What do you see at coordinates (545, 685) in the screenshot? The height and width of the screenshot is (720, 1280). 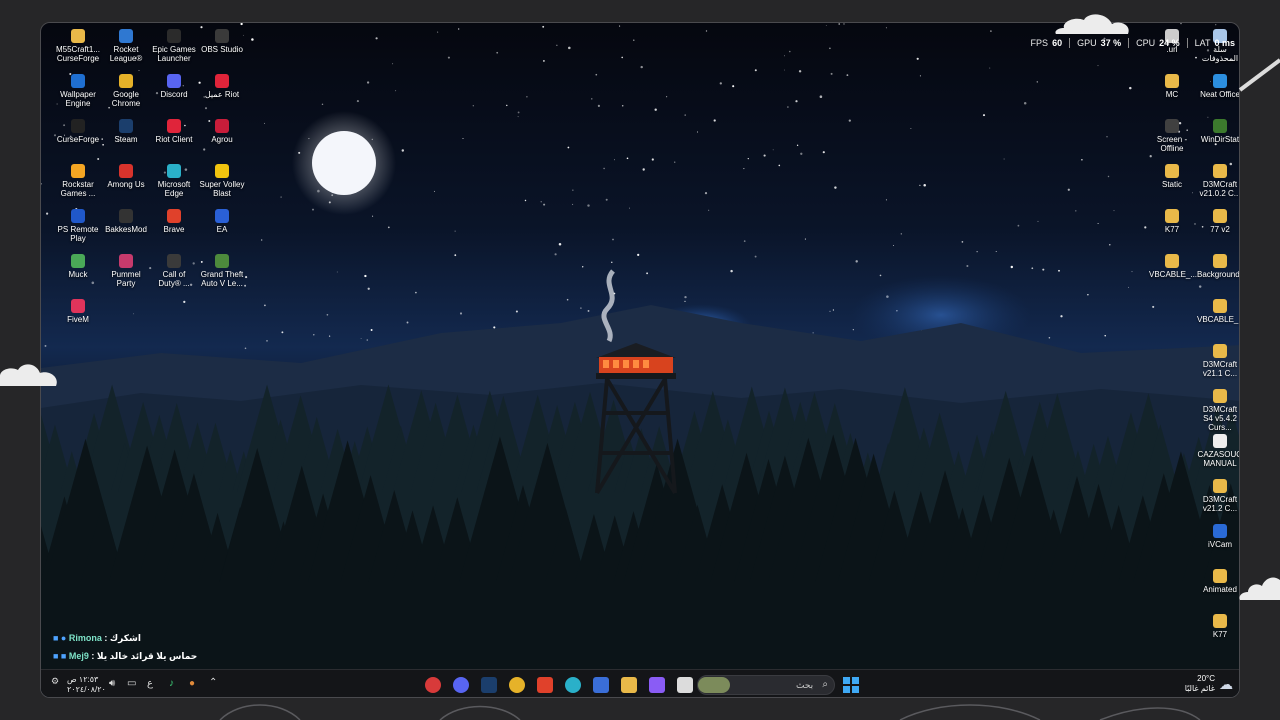 I see `brave-icon` at bounding box center [545, 685].